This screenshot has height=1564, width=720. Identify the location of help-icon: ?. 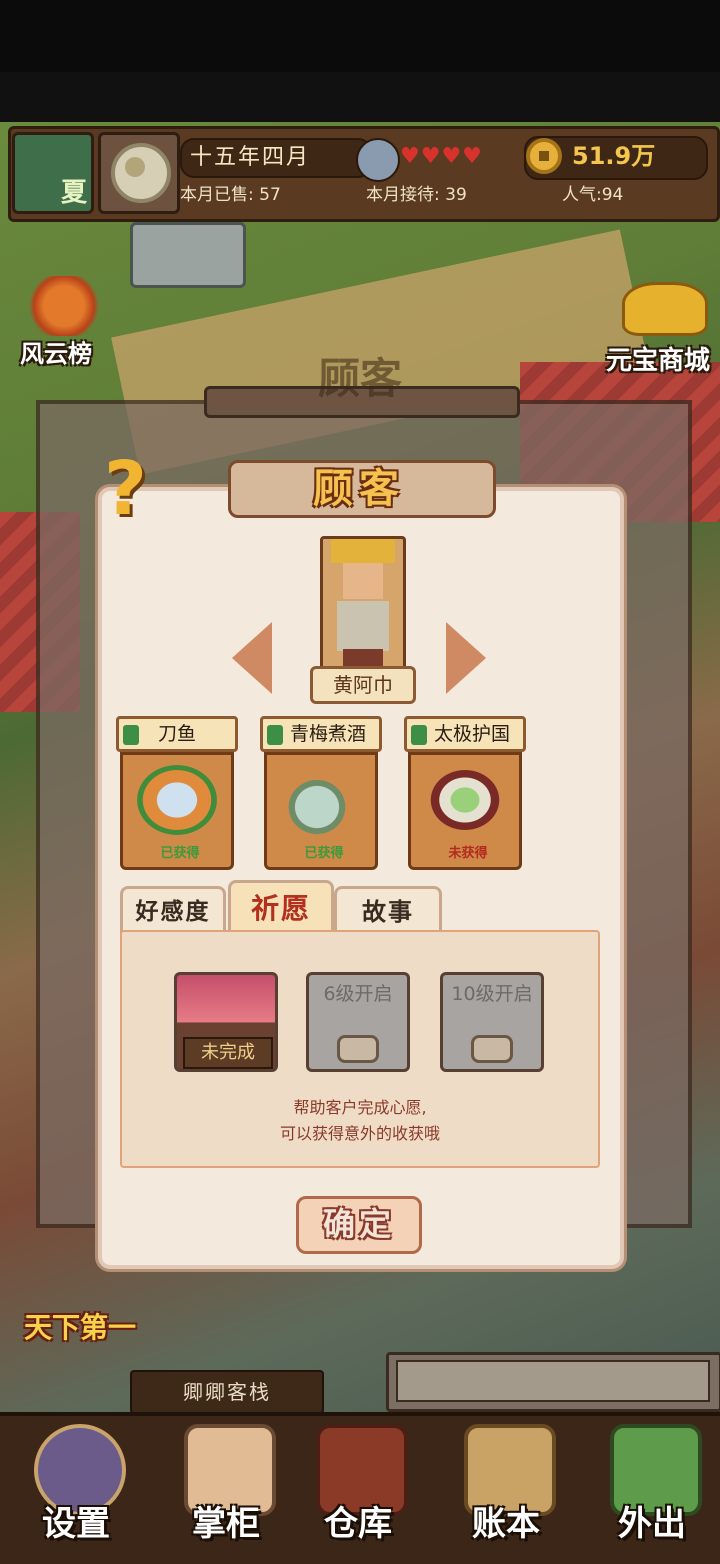
(125, 489).